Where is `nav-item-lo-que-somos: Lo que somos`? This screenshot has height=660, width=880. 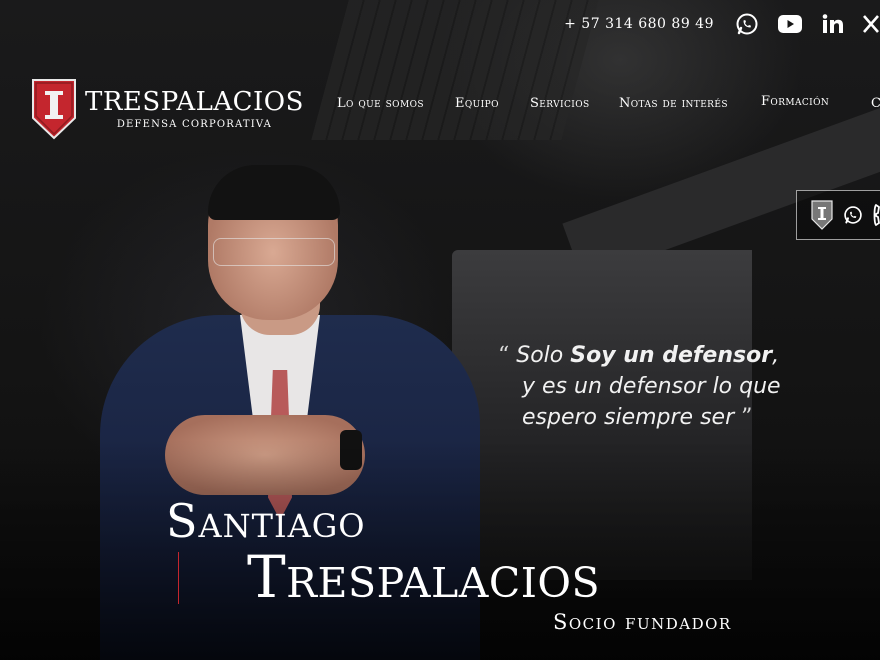 nav-item-lo-que-somos: Lo que somos is located at coordinates (380, 103).